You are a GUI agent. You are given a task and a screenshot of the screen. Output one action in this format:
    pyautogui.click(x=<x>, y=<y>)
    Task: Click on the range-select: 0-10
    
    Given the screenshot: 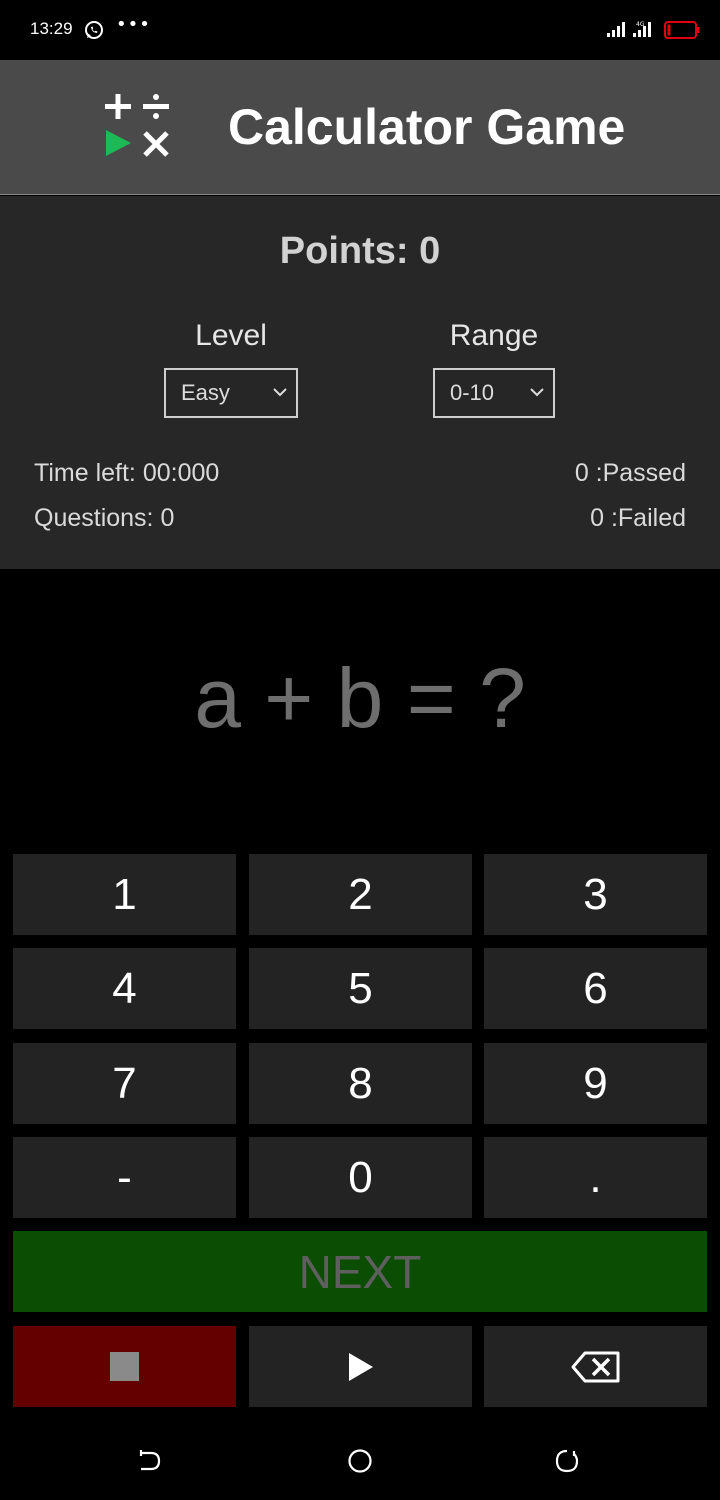 What is the action you would take?
    pyautogui.click(x=494, y=393)
    